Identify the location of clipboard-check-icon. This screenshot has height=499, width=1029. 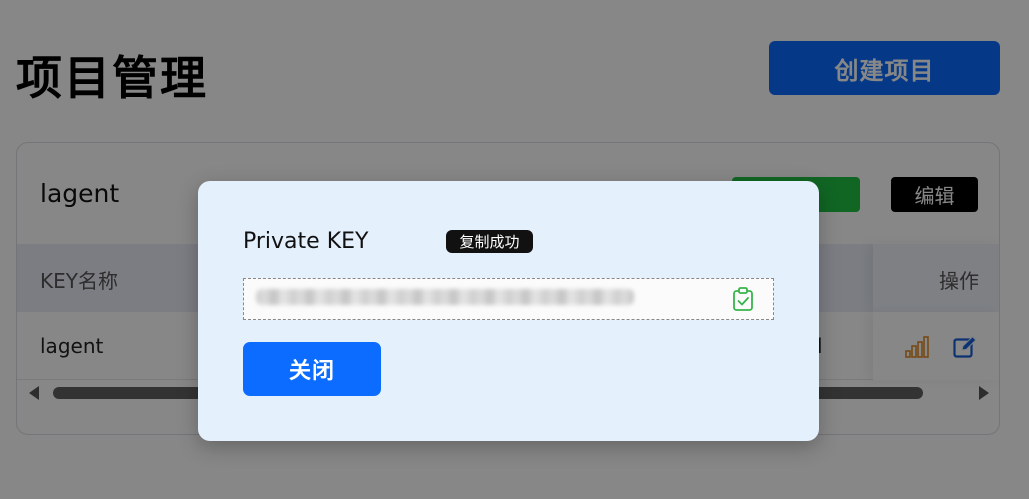
(743, 301).